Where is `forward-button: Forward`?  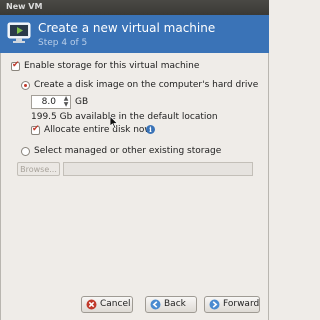
forward-button: Forward is located at coordinates (232, 304).